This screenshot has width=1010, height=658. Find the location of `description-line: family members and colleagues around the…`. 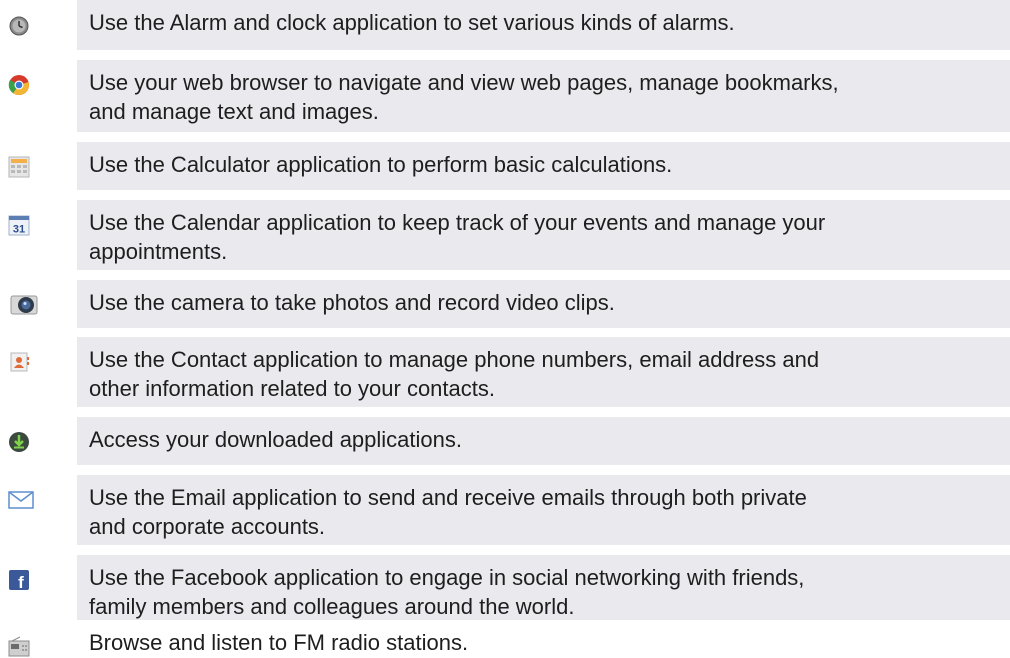

description-line: family members and colleagues around the… is located at coordinates (332, 606).